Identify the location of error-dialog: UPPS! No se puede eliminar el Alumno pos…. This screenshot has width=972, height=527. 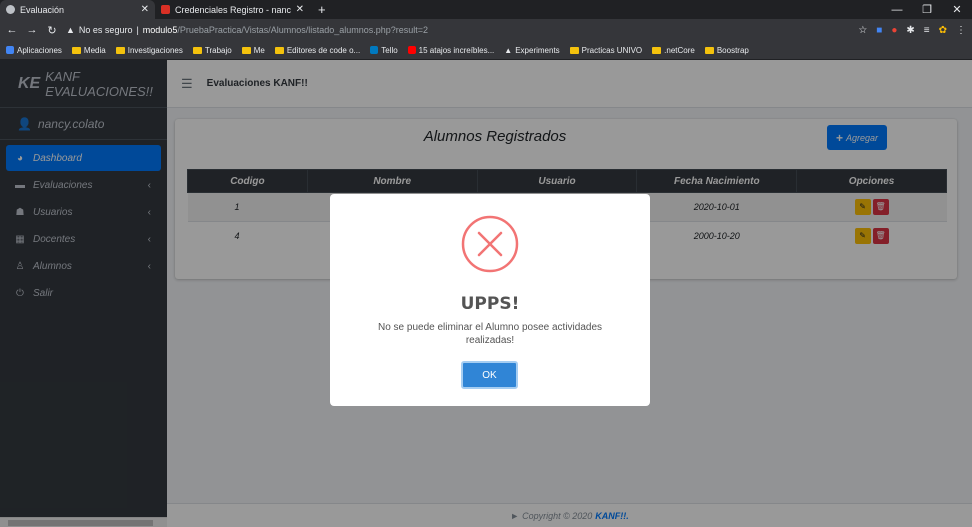
(490, 300).